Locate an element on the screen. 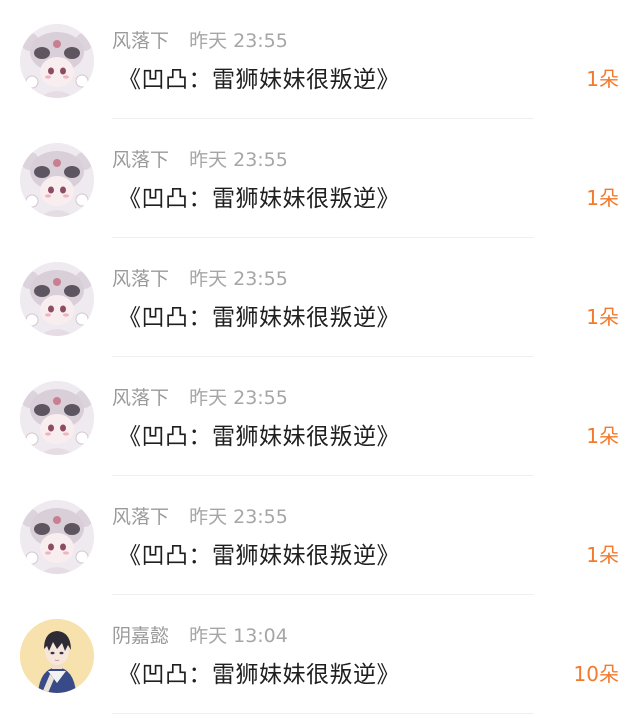 This screenshot has height=718, width=640. anime-boy-avatar-icon is located at coordinates (57, 656).